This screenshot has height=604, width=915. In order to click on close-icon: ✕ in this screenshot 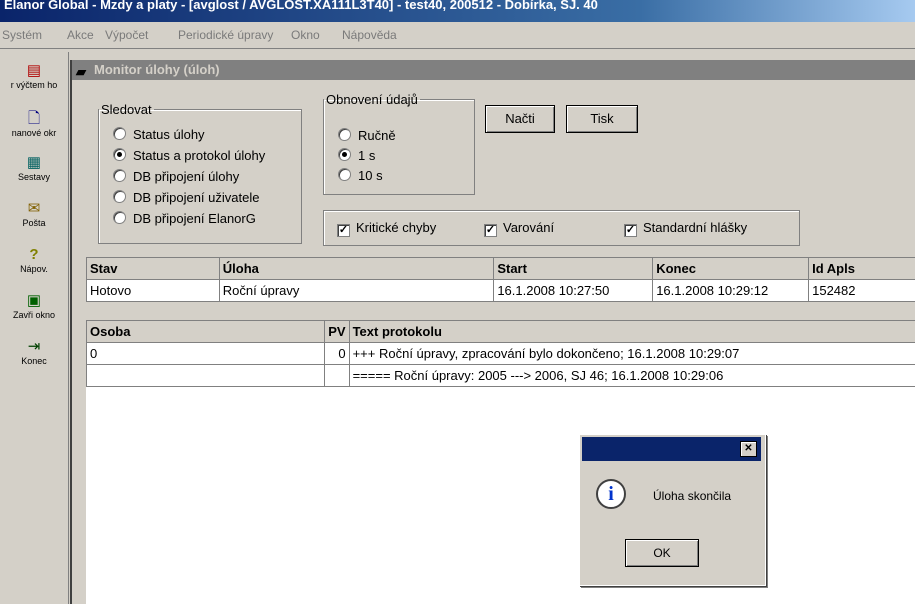, I will do `click(748, 448)`.